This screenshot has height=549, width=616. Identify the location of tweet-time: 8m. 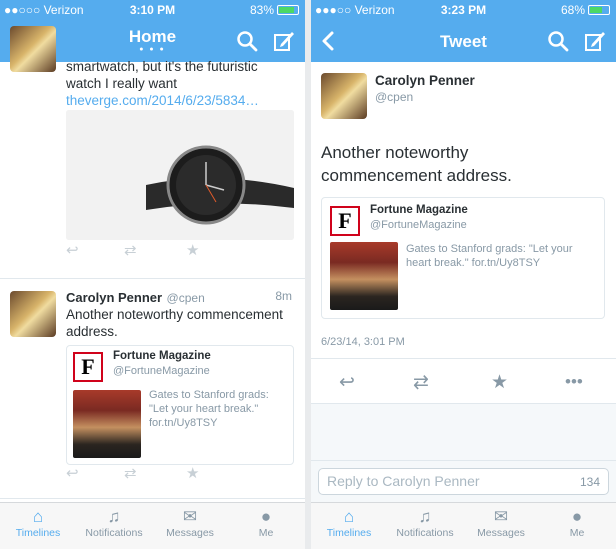
(283, 296).